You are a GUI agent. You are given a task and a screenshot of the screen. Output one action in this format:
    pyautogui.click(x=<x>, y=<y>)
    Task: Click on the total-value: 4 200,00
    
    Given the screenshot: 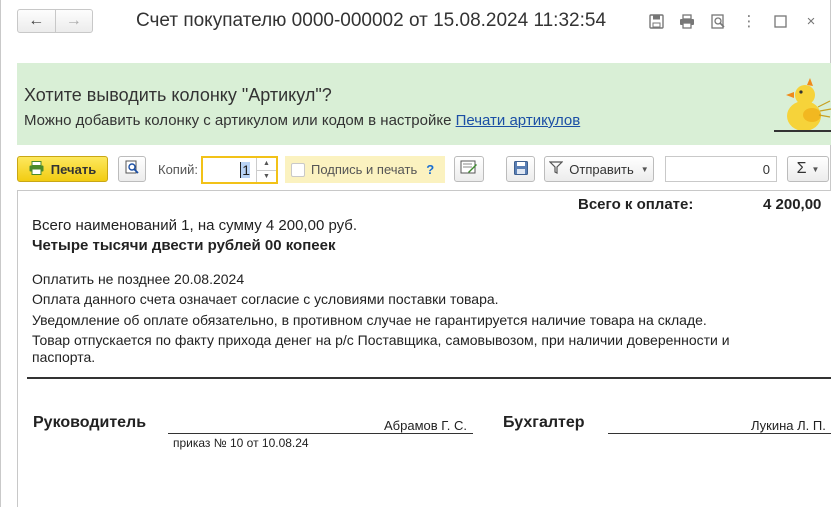 What is the action you would take?
    pyautogui.click(x=792, y=204)
    